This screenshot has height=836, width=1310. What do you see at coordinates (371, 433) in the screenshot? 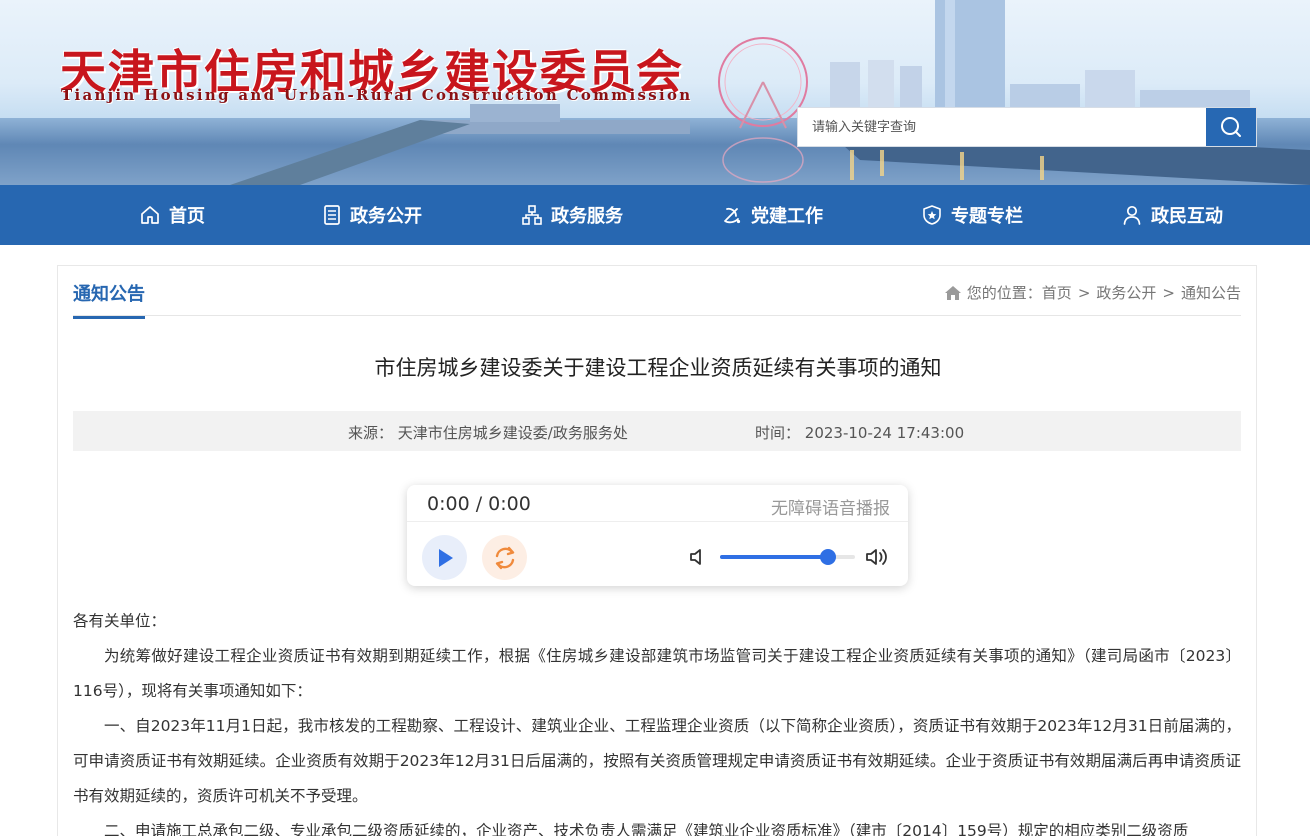
I see `source-label: 来源：` at bounding box center [371, 433].